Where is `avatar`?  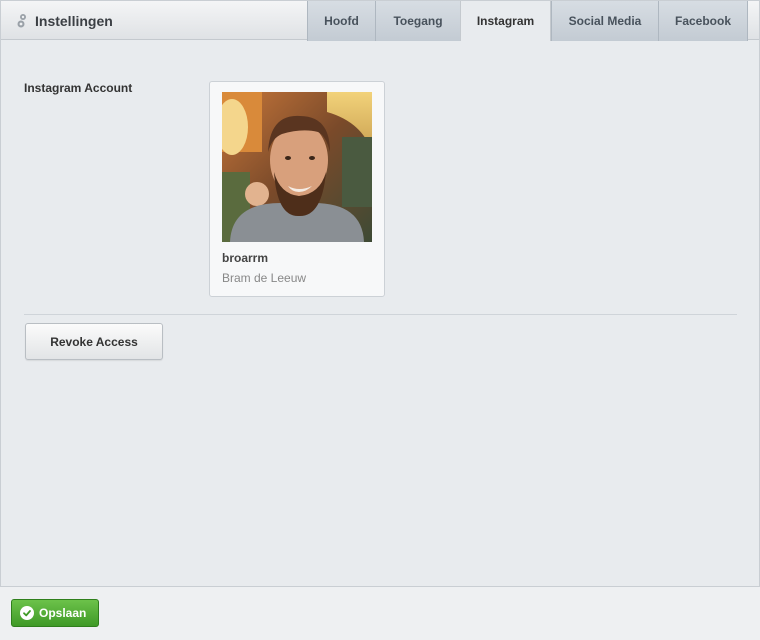
avatar is located at coordinates (297, 167).